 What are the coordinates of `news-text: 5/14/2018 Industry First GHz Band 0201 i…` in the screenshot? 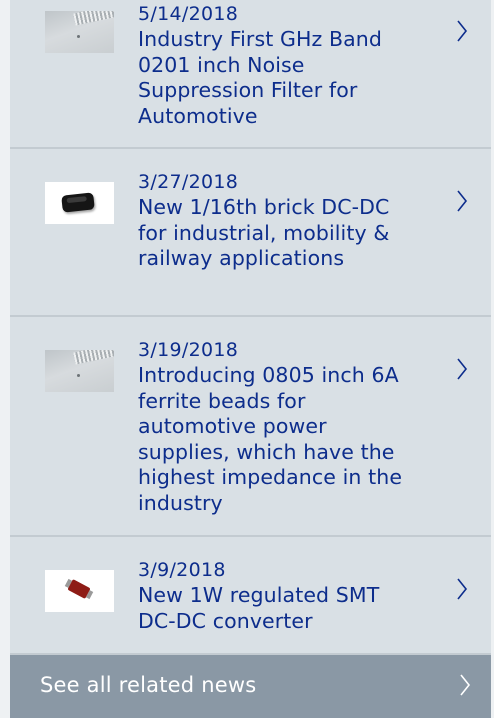 It's located at (274, 66).